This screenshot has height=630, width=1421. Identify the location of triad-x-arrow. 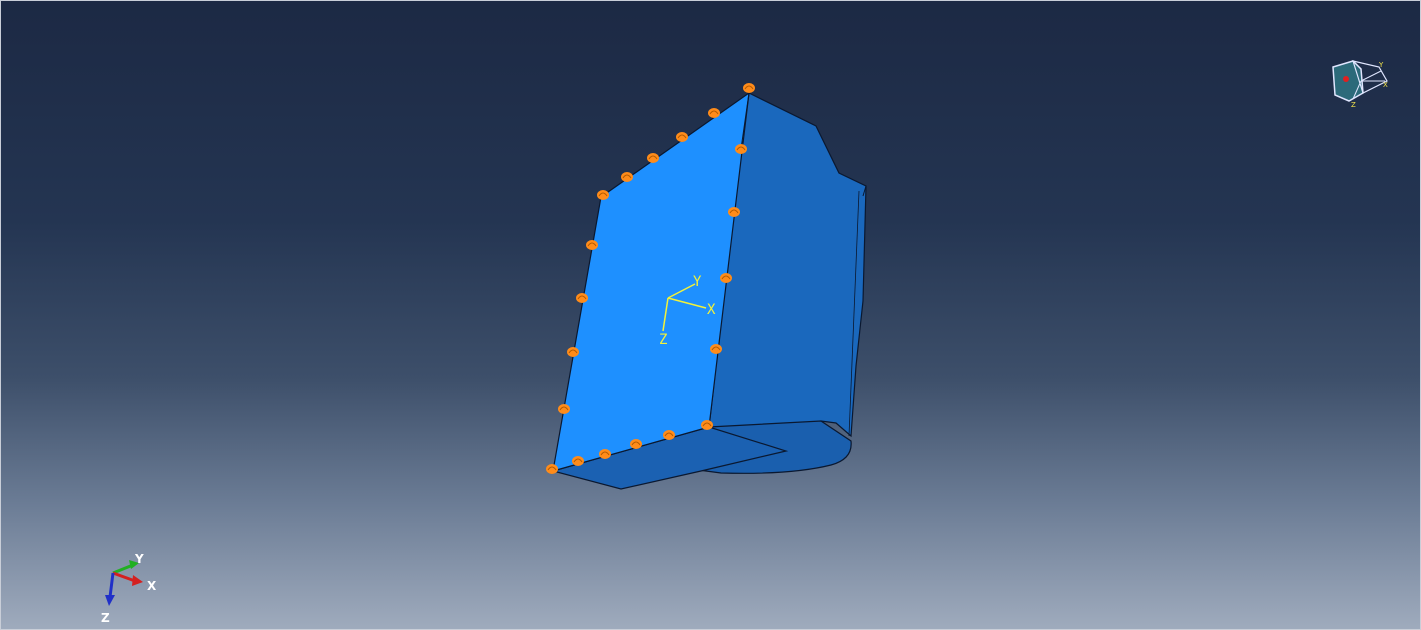
(137, 580).